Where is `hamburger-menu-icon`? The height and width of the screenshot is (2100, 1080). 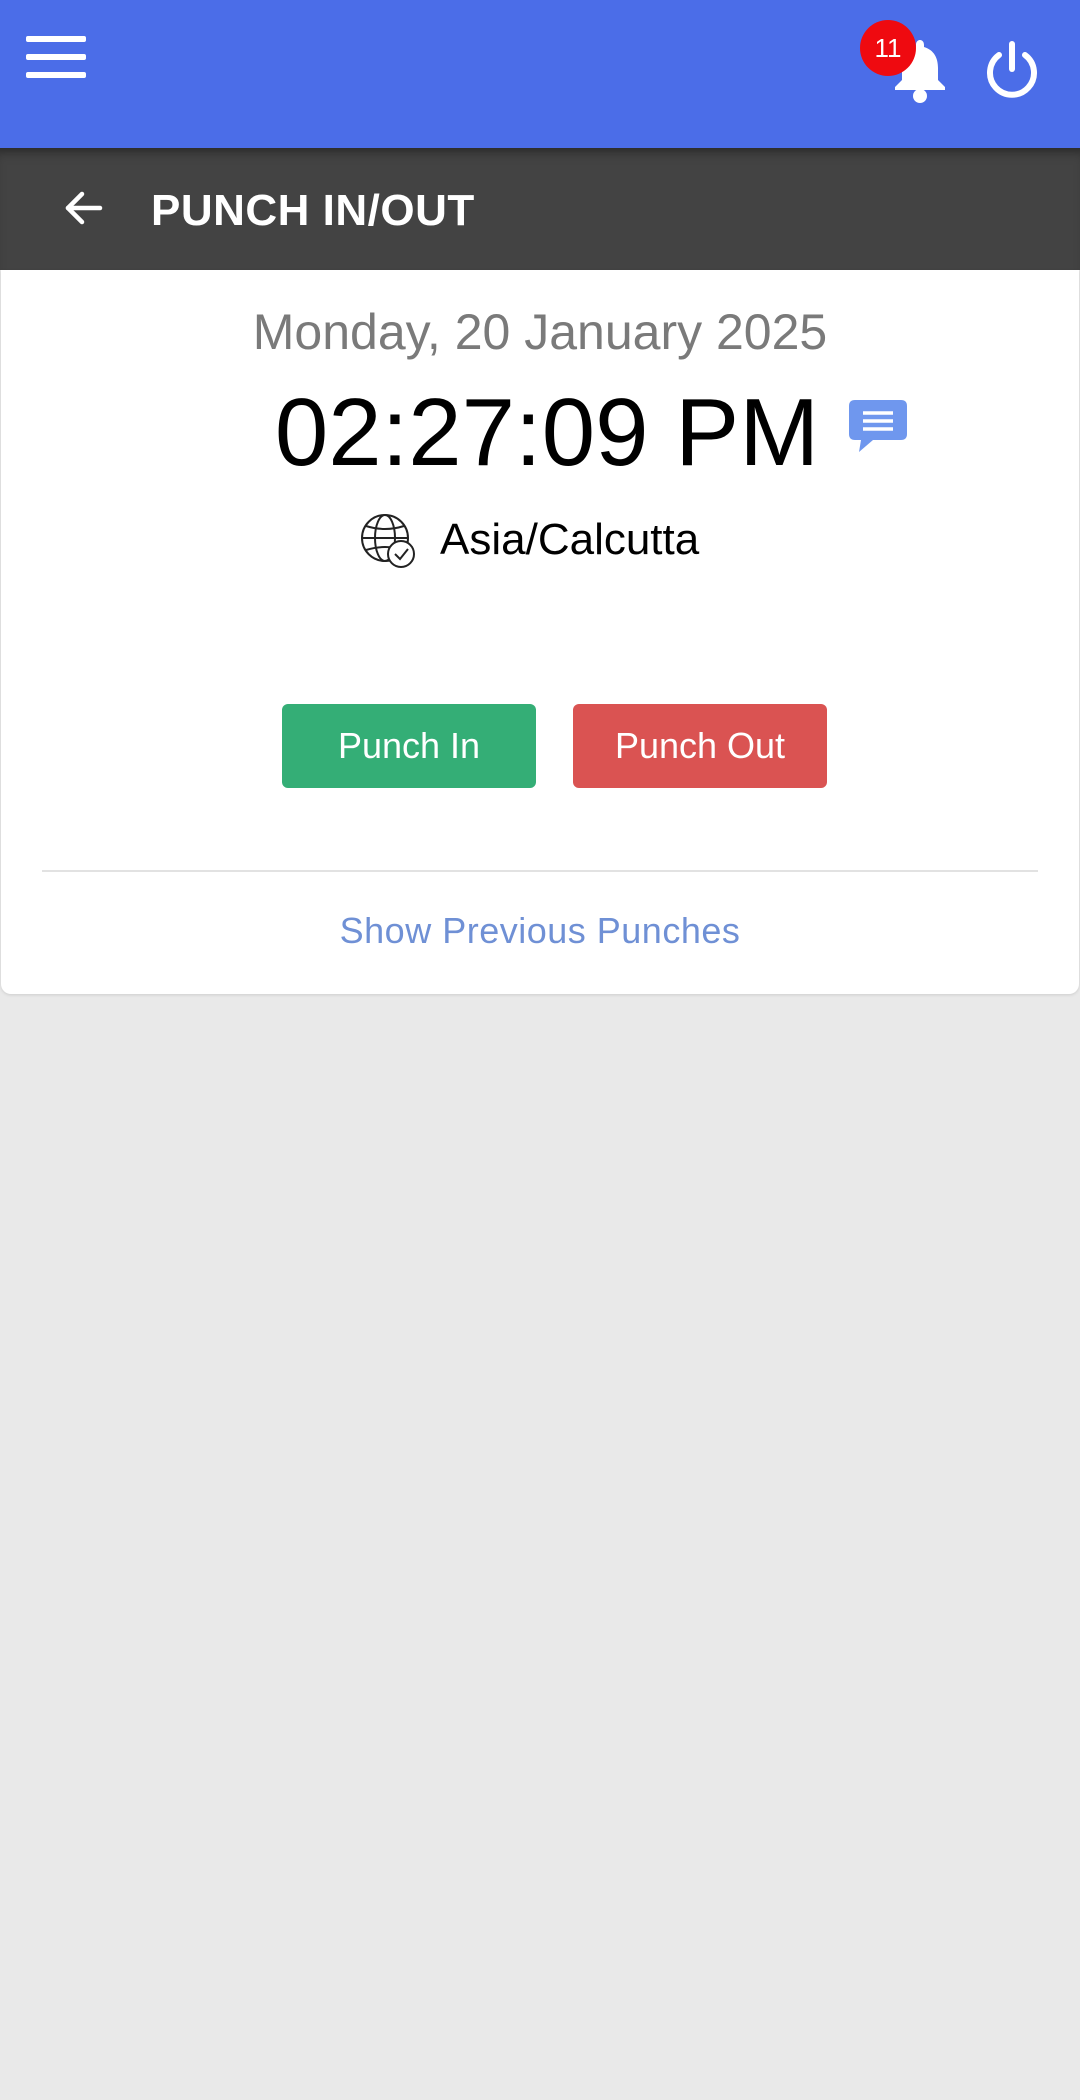 hamburger-menu-icon is located at coordinates (56, 59).